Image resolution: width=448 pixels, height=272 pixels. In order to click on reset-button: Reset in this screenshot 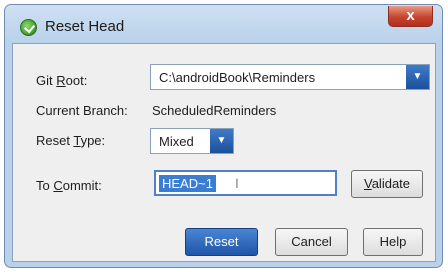, I will do `click(221, 242)`.